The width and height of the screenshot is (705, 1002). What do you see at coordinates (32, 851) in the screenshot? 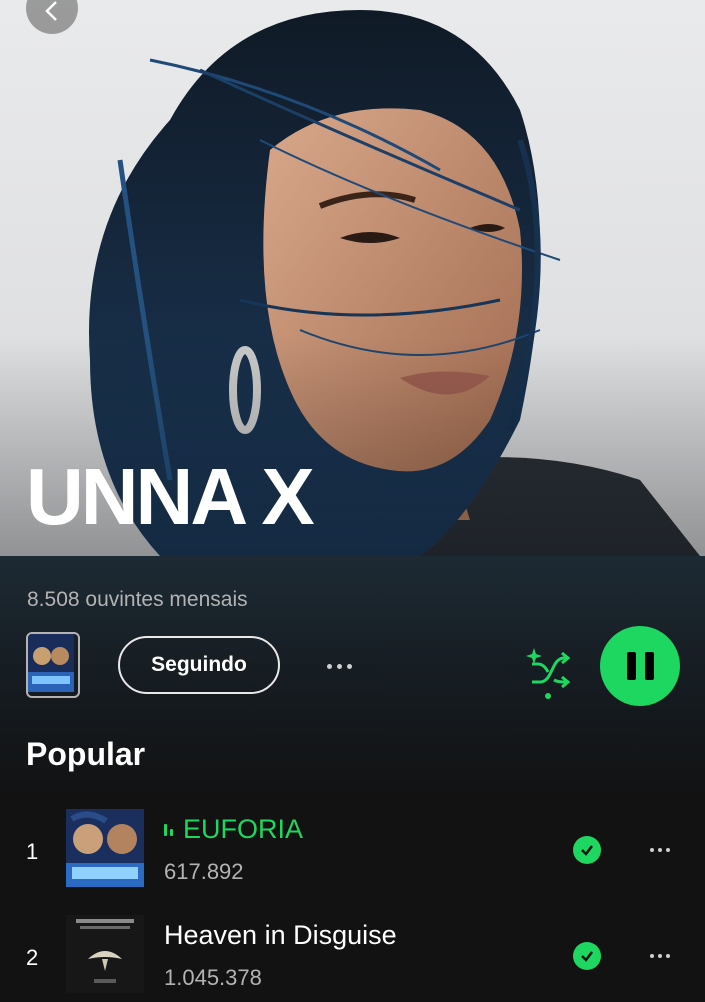
I see `track-number: 1` at bounding box center [32, 851].